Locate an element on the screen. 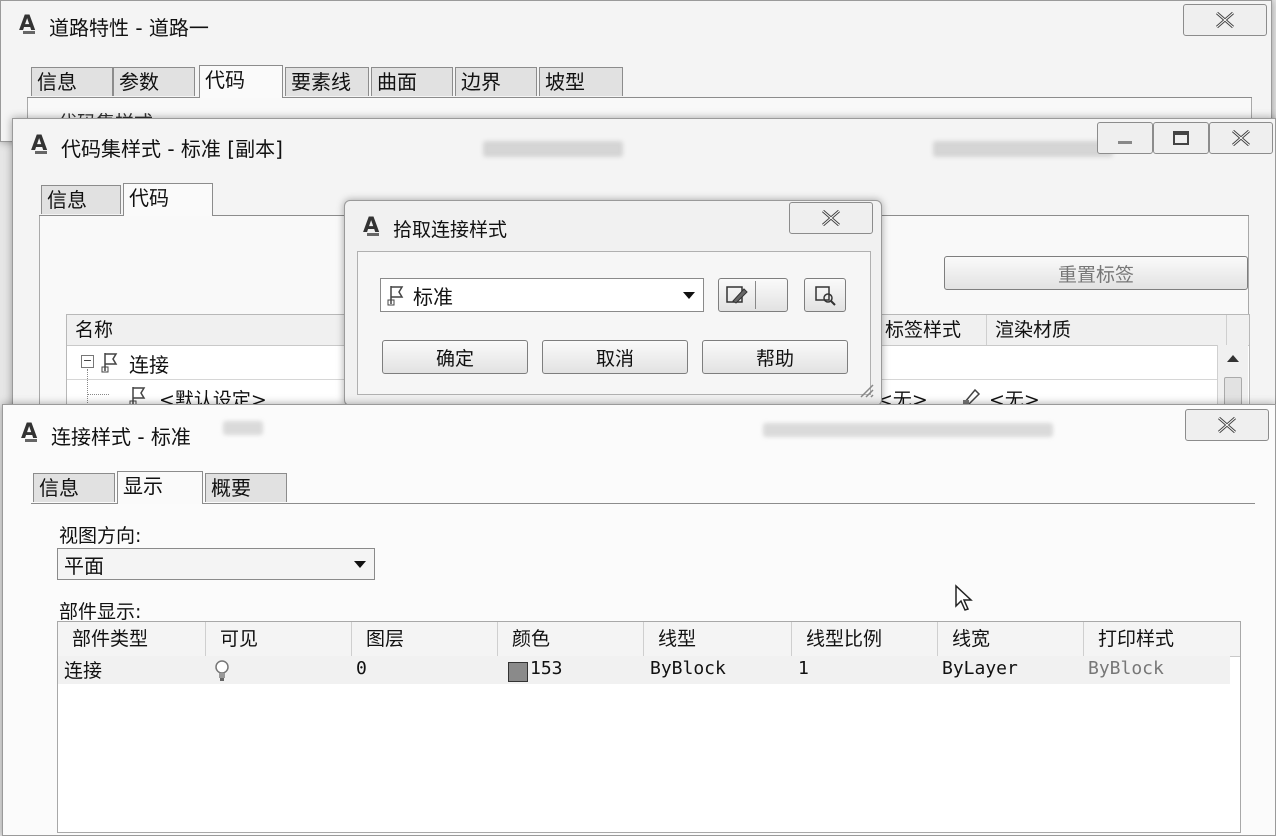  cell-linetype: ByBlock is located at coordinates (688, 668).